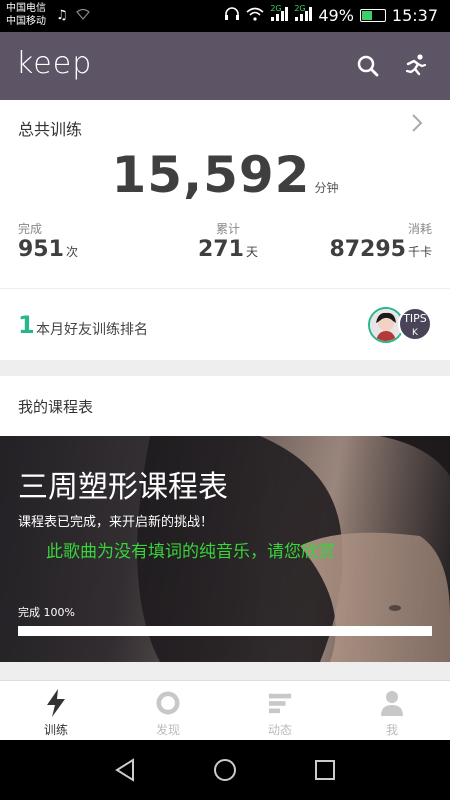 The image size is (450, 800). I want to click on bottom-tab-bar: 训练 发现 动态 我, so click(225, 710).